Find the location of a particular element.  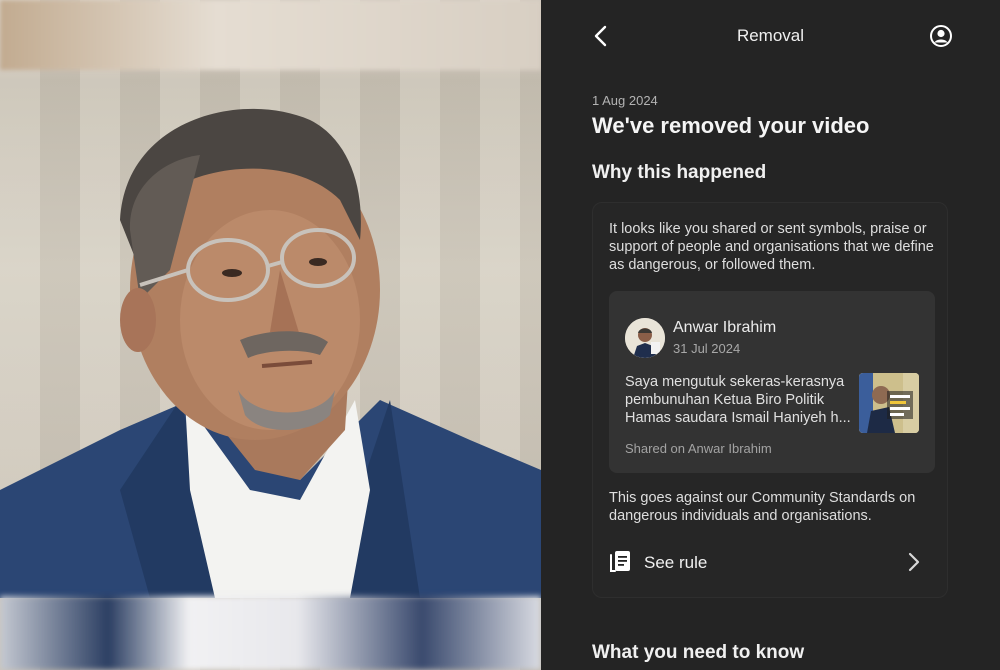

avatar-image is located at coordinates (645, 338).